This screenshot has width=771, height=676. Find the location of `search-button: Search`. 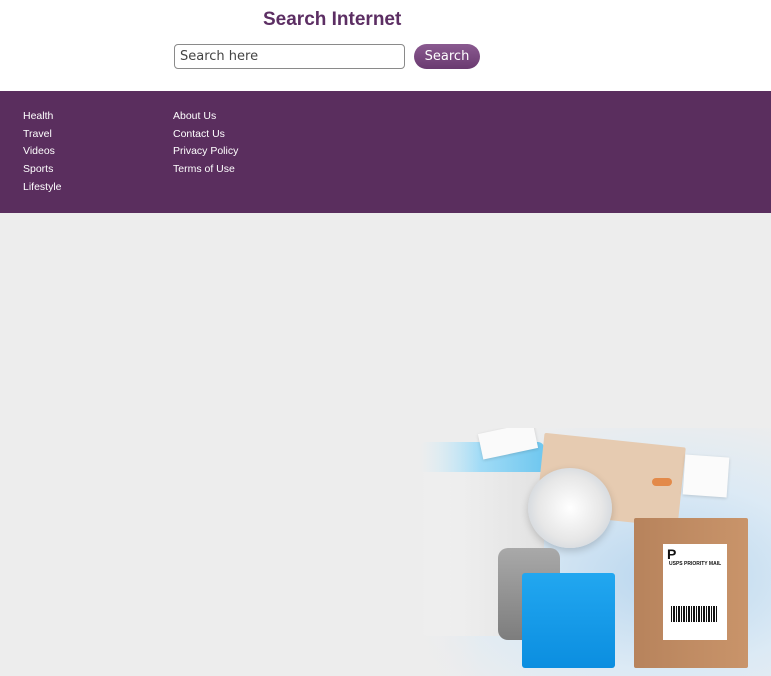

search-button: Search is located at coordinates (447, 56).